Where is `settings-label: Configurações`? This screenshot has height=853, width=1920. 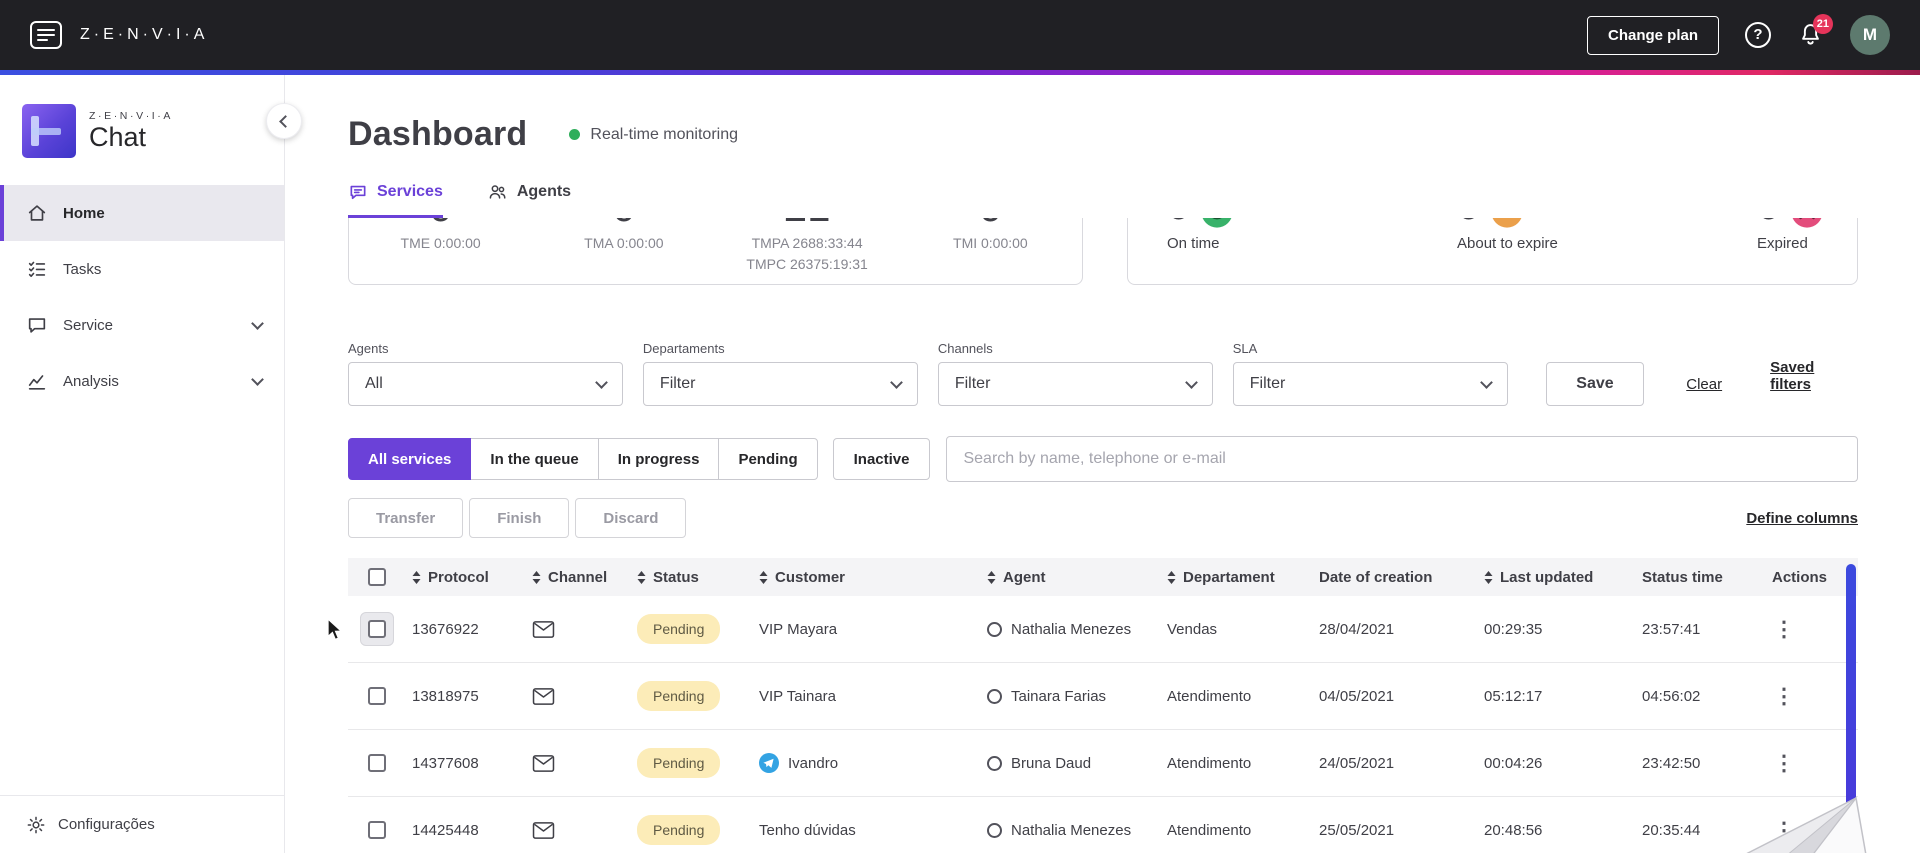
settings-label: Configurações is located at coordinates (106, 824).